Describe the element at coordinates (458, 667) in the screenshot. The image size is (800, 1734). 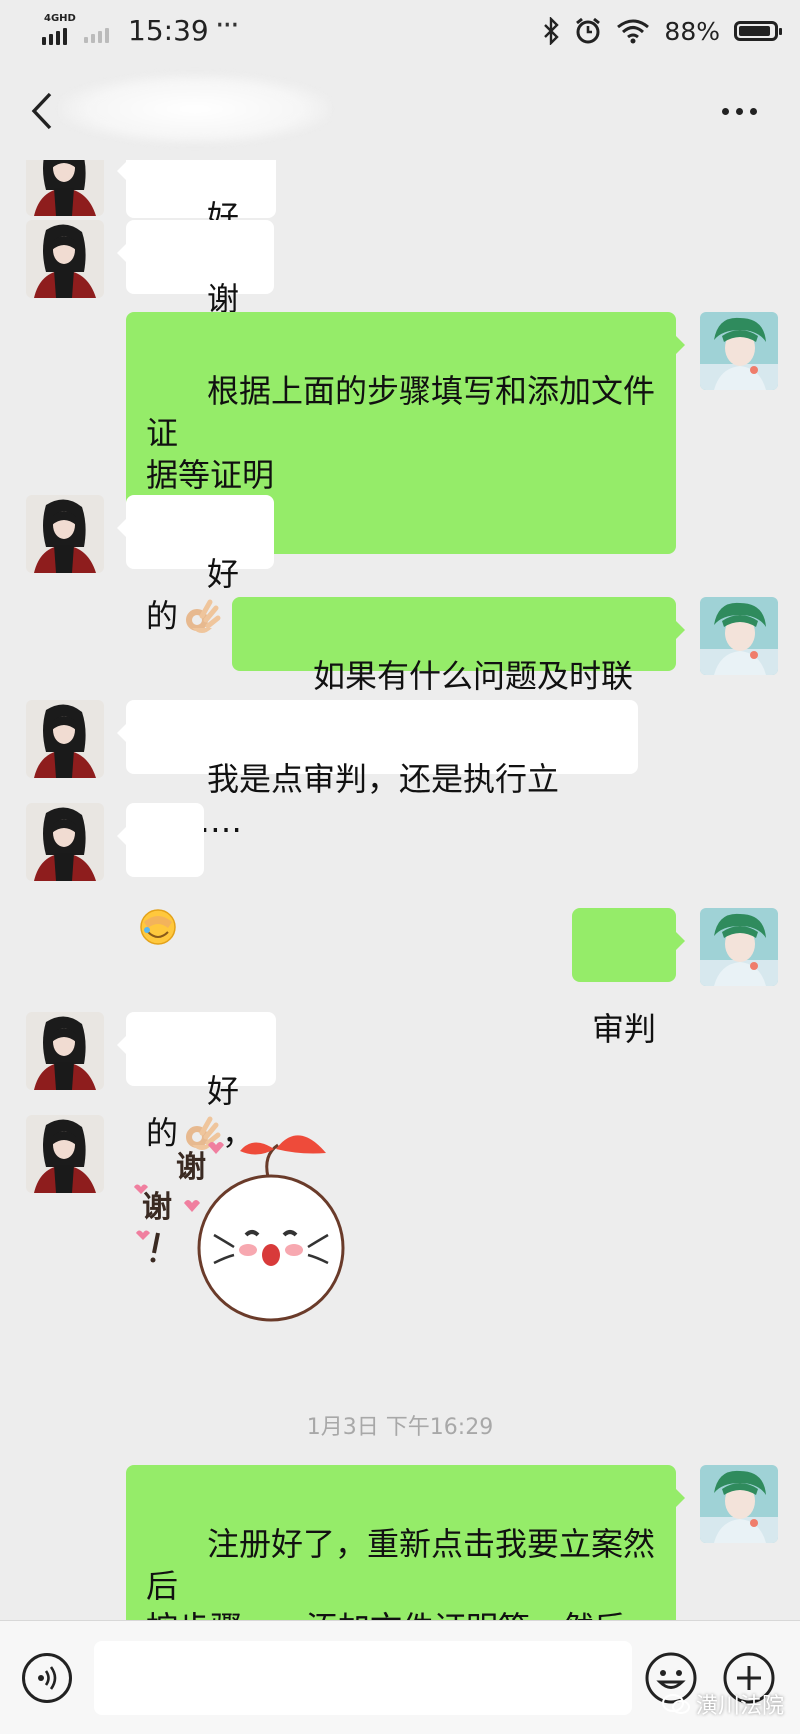
I see `message-bubble: 如果有什么问题及时联系我` at that location.